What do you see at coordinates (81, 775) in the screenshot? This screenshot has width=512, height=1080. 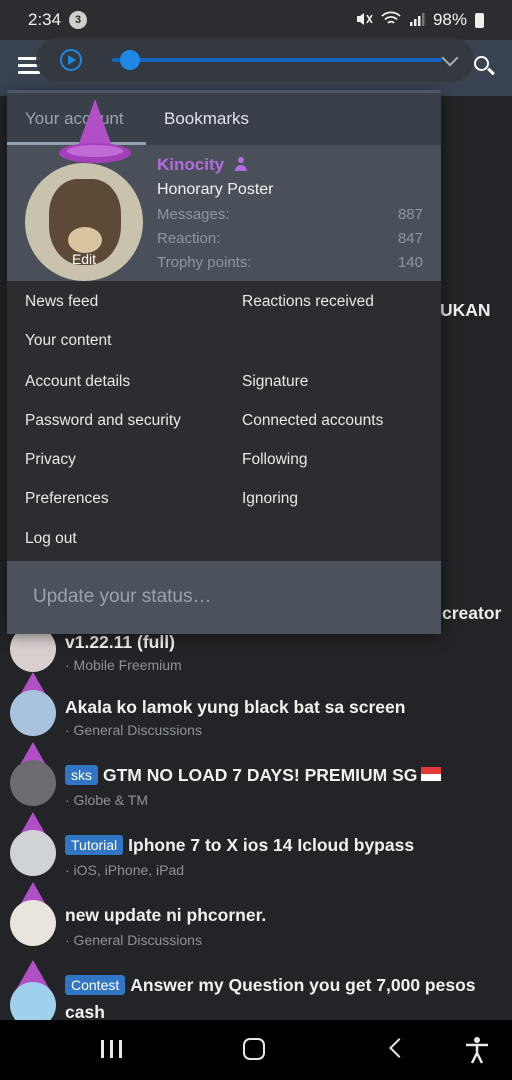 I see `thread-prefix-tag: sks` at bounding box center [81, 775].